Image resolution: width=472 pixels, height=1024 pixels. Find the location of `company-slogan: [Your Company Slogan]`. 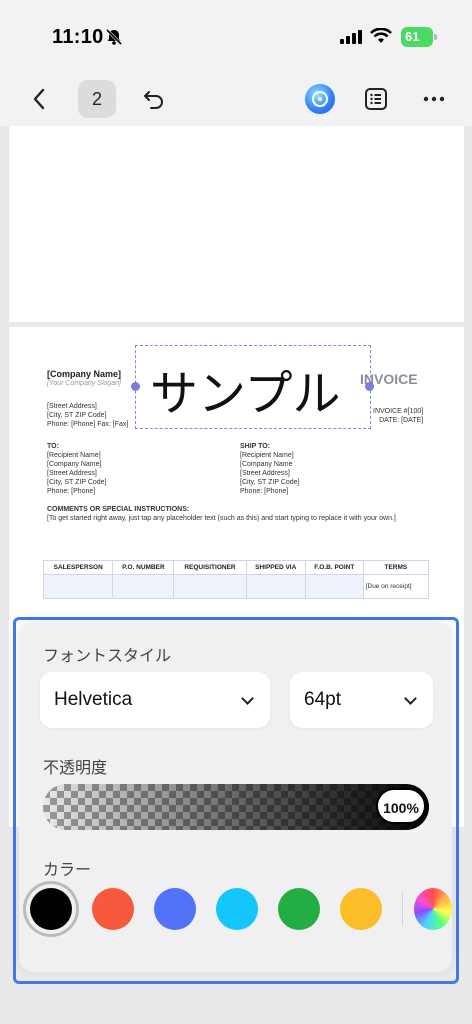

company-slogan: [Your Company Slogan] is located at coordinates (84, 383).